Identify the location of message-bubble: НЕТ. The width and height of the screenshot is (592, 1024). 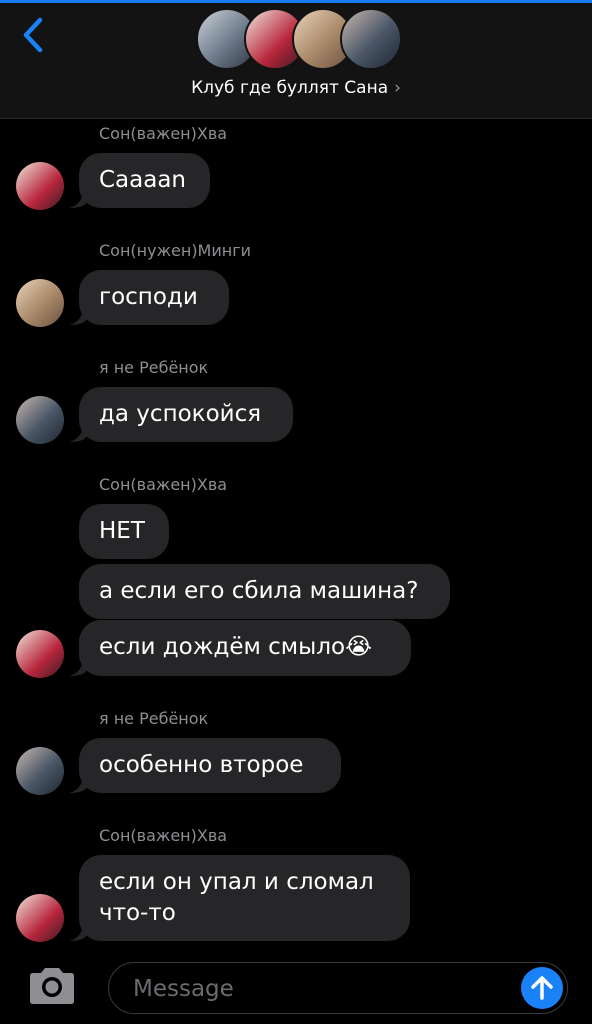
(124, 531).